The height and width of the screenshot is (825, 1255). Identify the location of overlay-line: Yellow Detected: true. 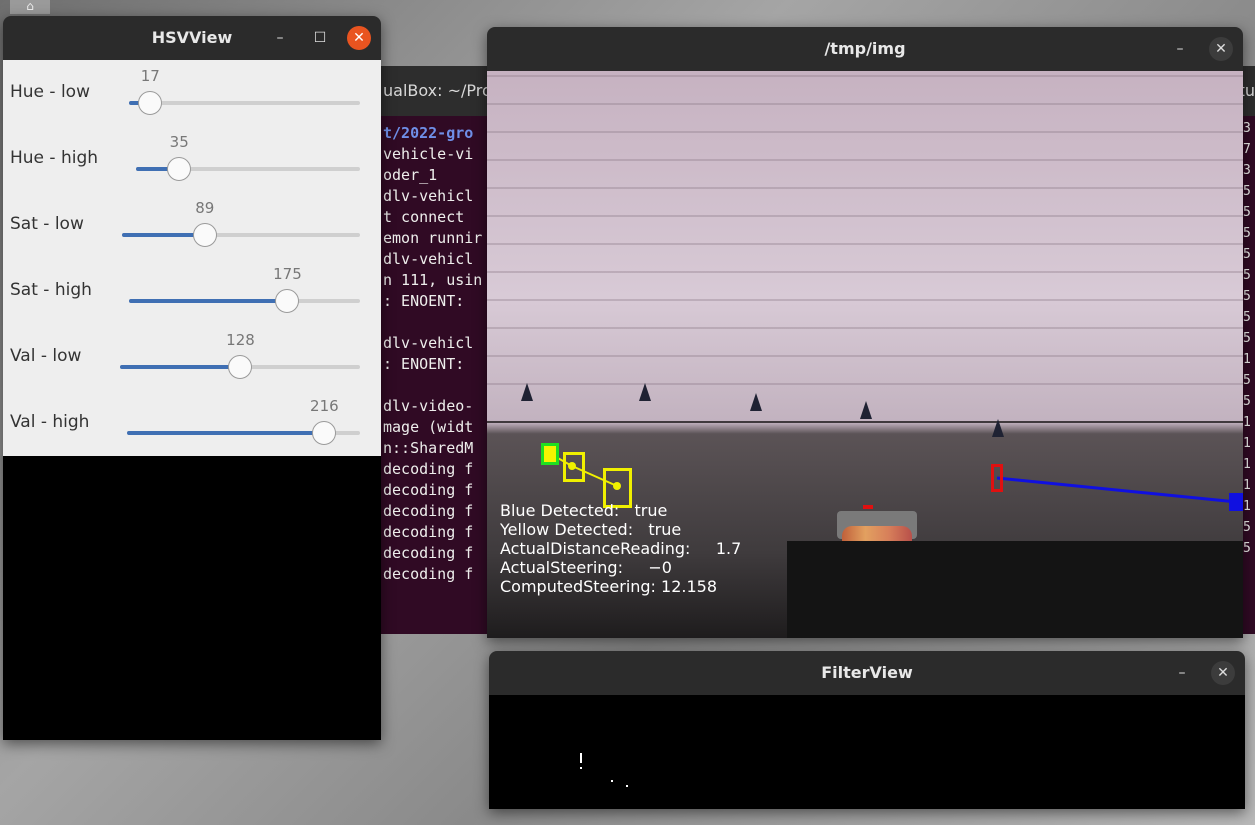
(591, 529).